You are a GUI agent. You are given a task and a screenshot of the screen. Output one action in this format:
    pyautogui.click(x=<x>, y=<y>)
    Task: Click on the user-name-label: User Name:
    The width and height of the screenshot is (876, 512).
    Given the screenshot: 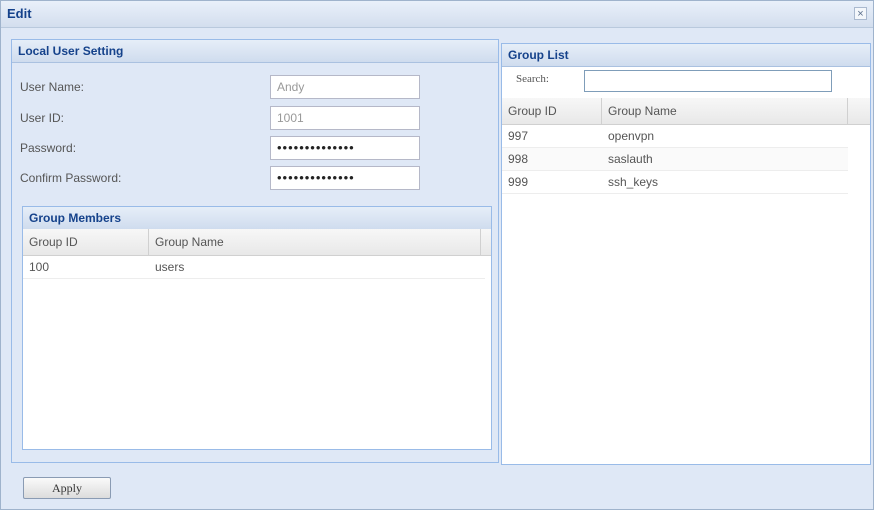 What is the action you would take?
    pyautogui.click(x=52, y=87)
    